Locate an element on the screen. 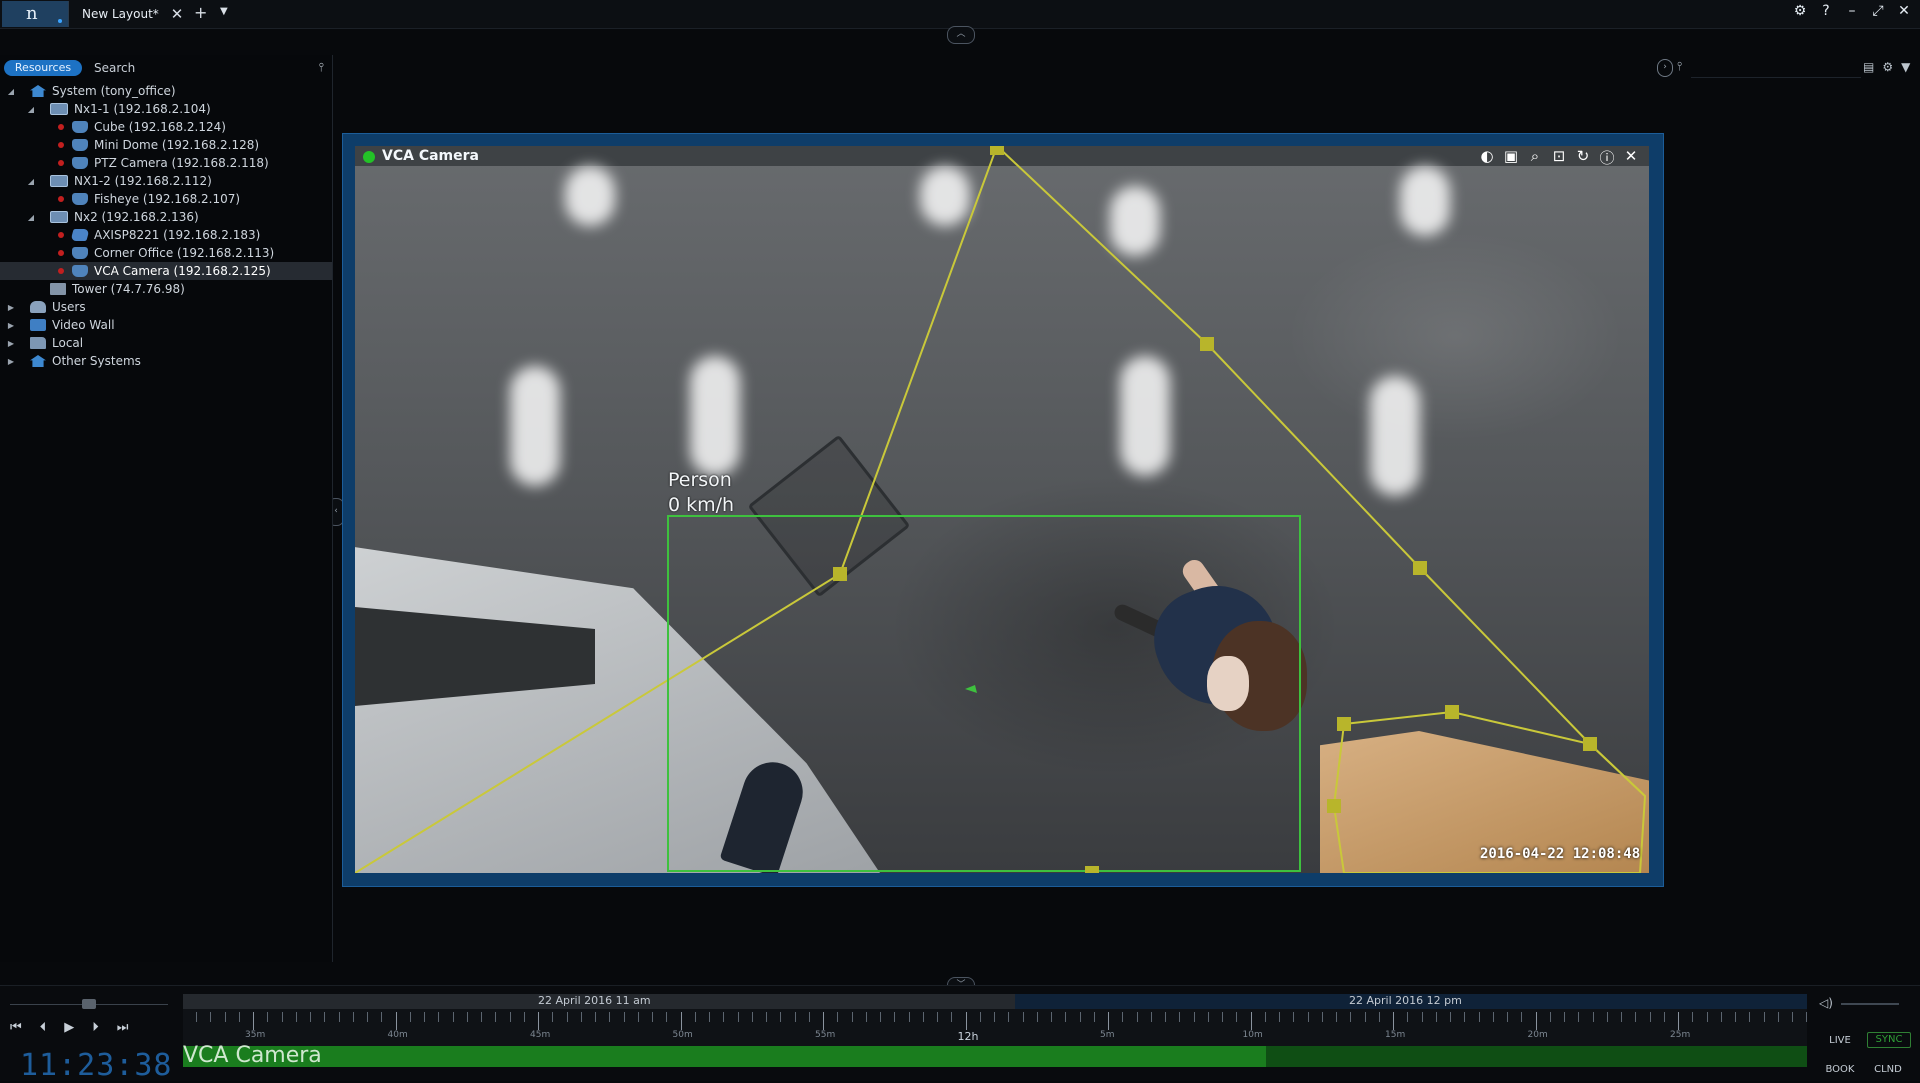  tree-item: Cube (192.168.2.124) is located at coordinates (166, 127).